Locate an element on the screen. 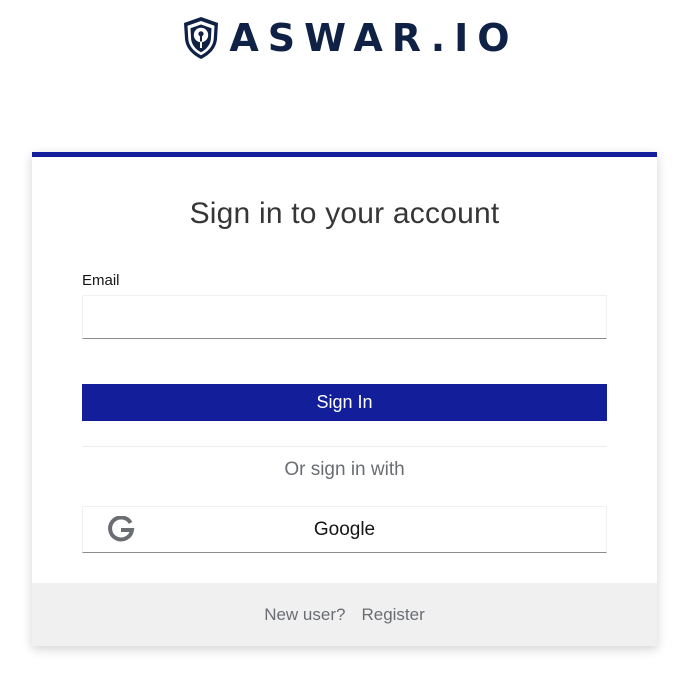 The width and height of the screenshot is (696, 677). google-sign-in-button: Google is located at coordinates (344, 529).